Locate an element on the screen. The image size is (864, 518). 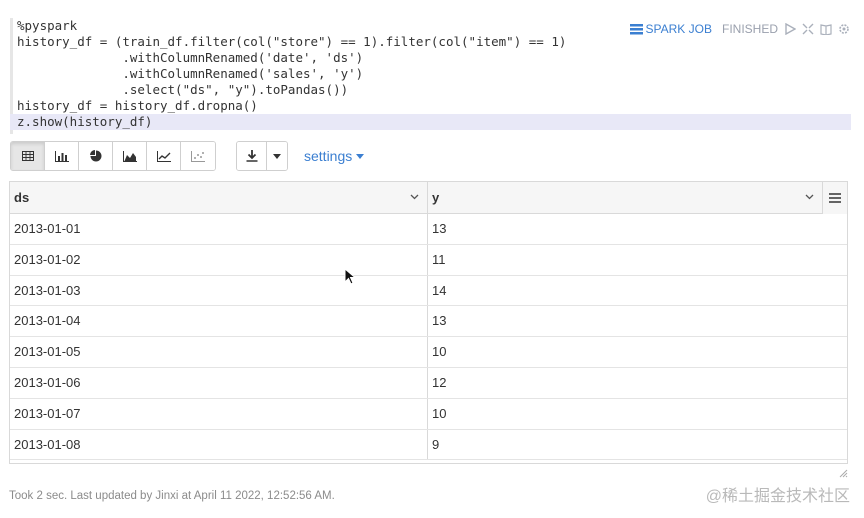
spark-job-link: SPARK JOB is located at coordinates (670, 29).